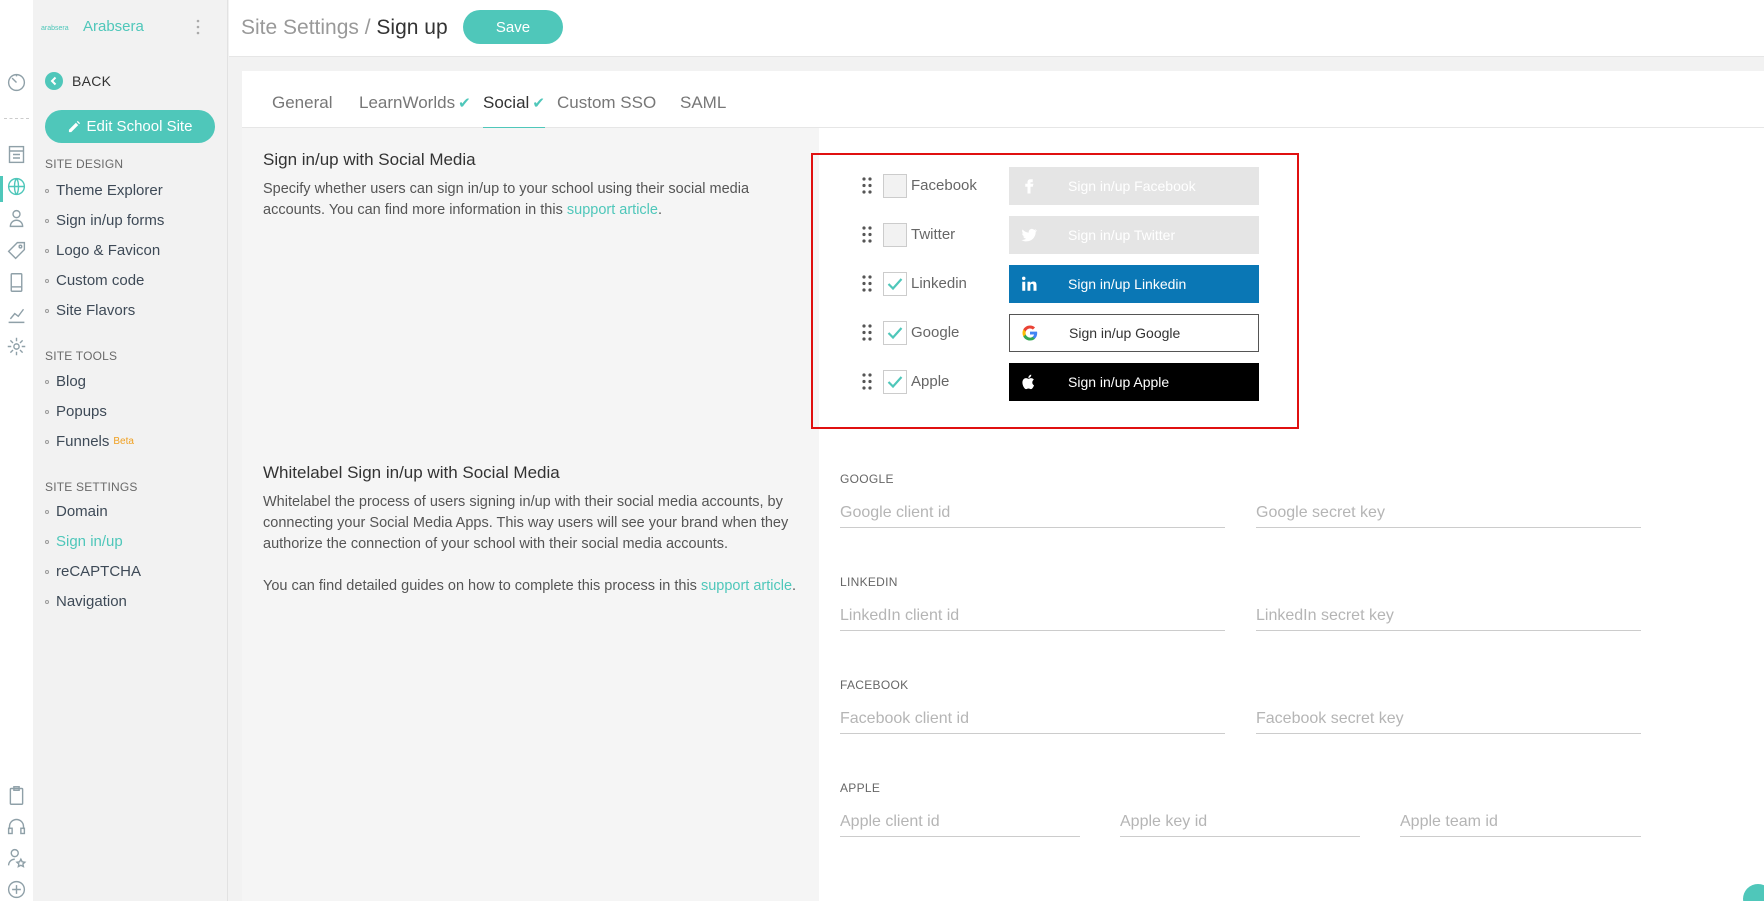 The width and height of the screenshot is (1764, 901). What do you see at coordinates (104, 220) in the screenshot?
I see `sidebar-item-sign-in-up-forms: Sign in/up forms` at bounding box center [104, 220].